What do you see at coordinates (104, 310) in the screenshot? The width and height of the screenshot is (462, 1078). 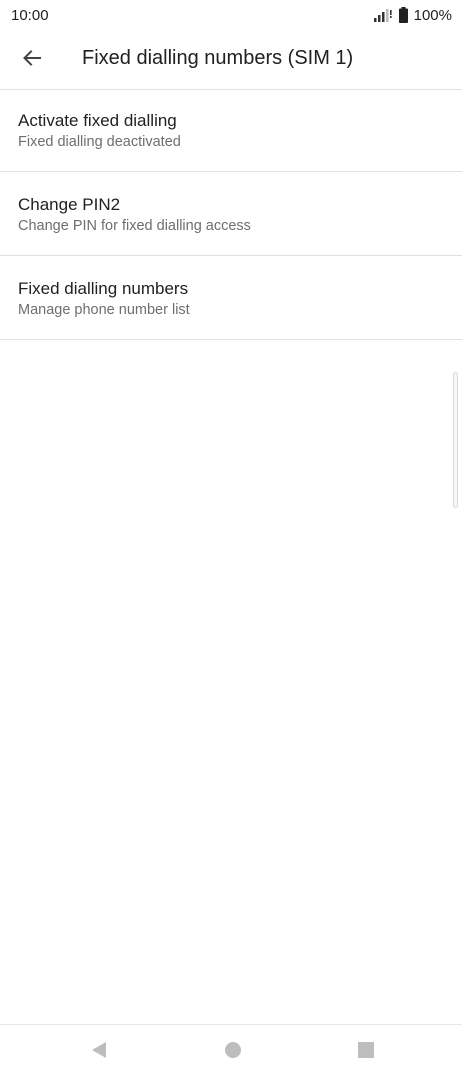 I see `item-subtitle: Manage phone number list` at bounding box center [104, 310].